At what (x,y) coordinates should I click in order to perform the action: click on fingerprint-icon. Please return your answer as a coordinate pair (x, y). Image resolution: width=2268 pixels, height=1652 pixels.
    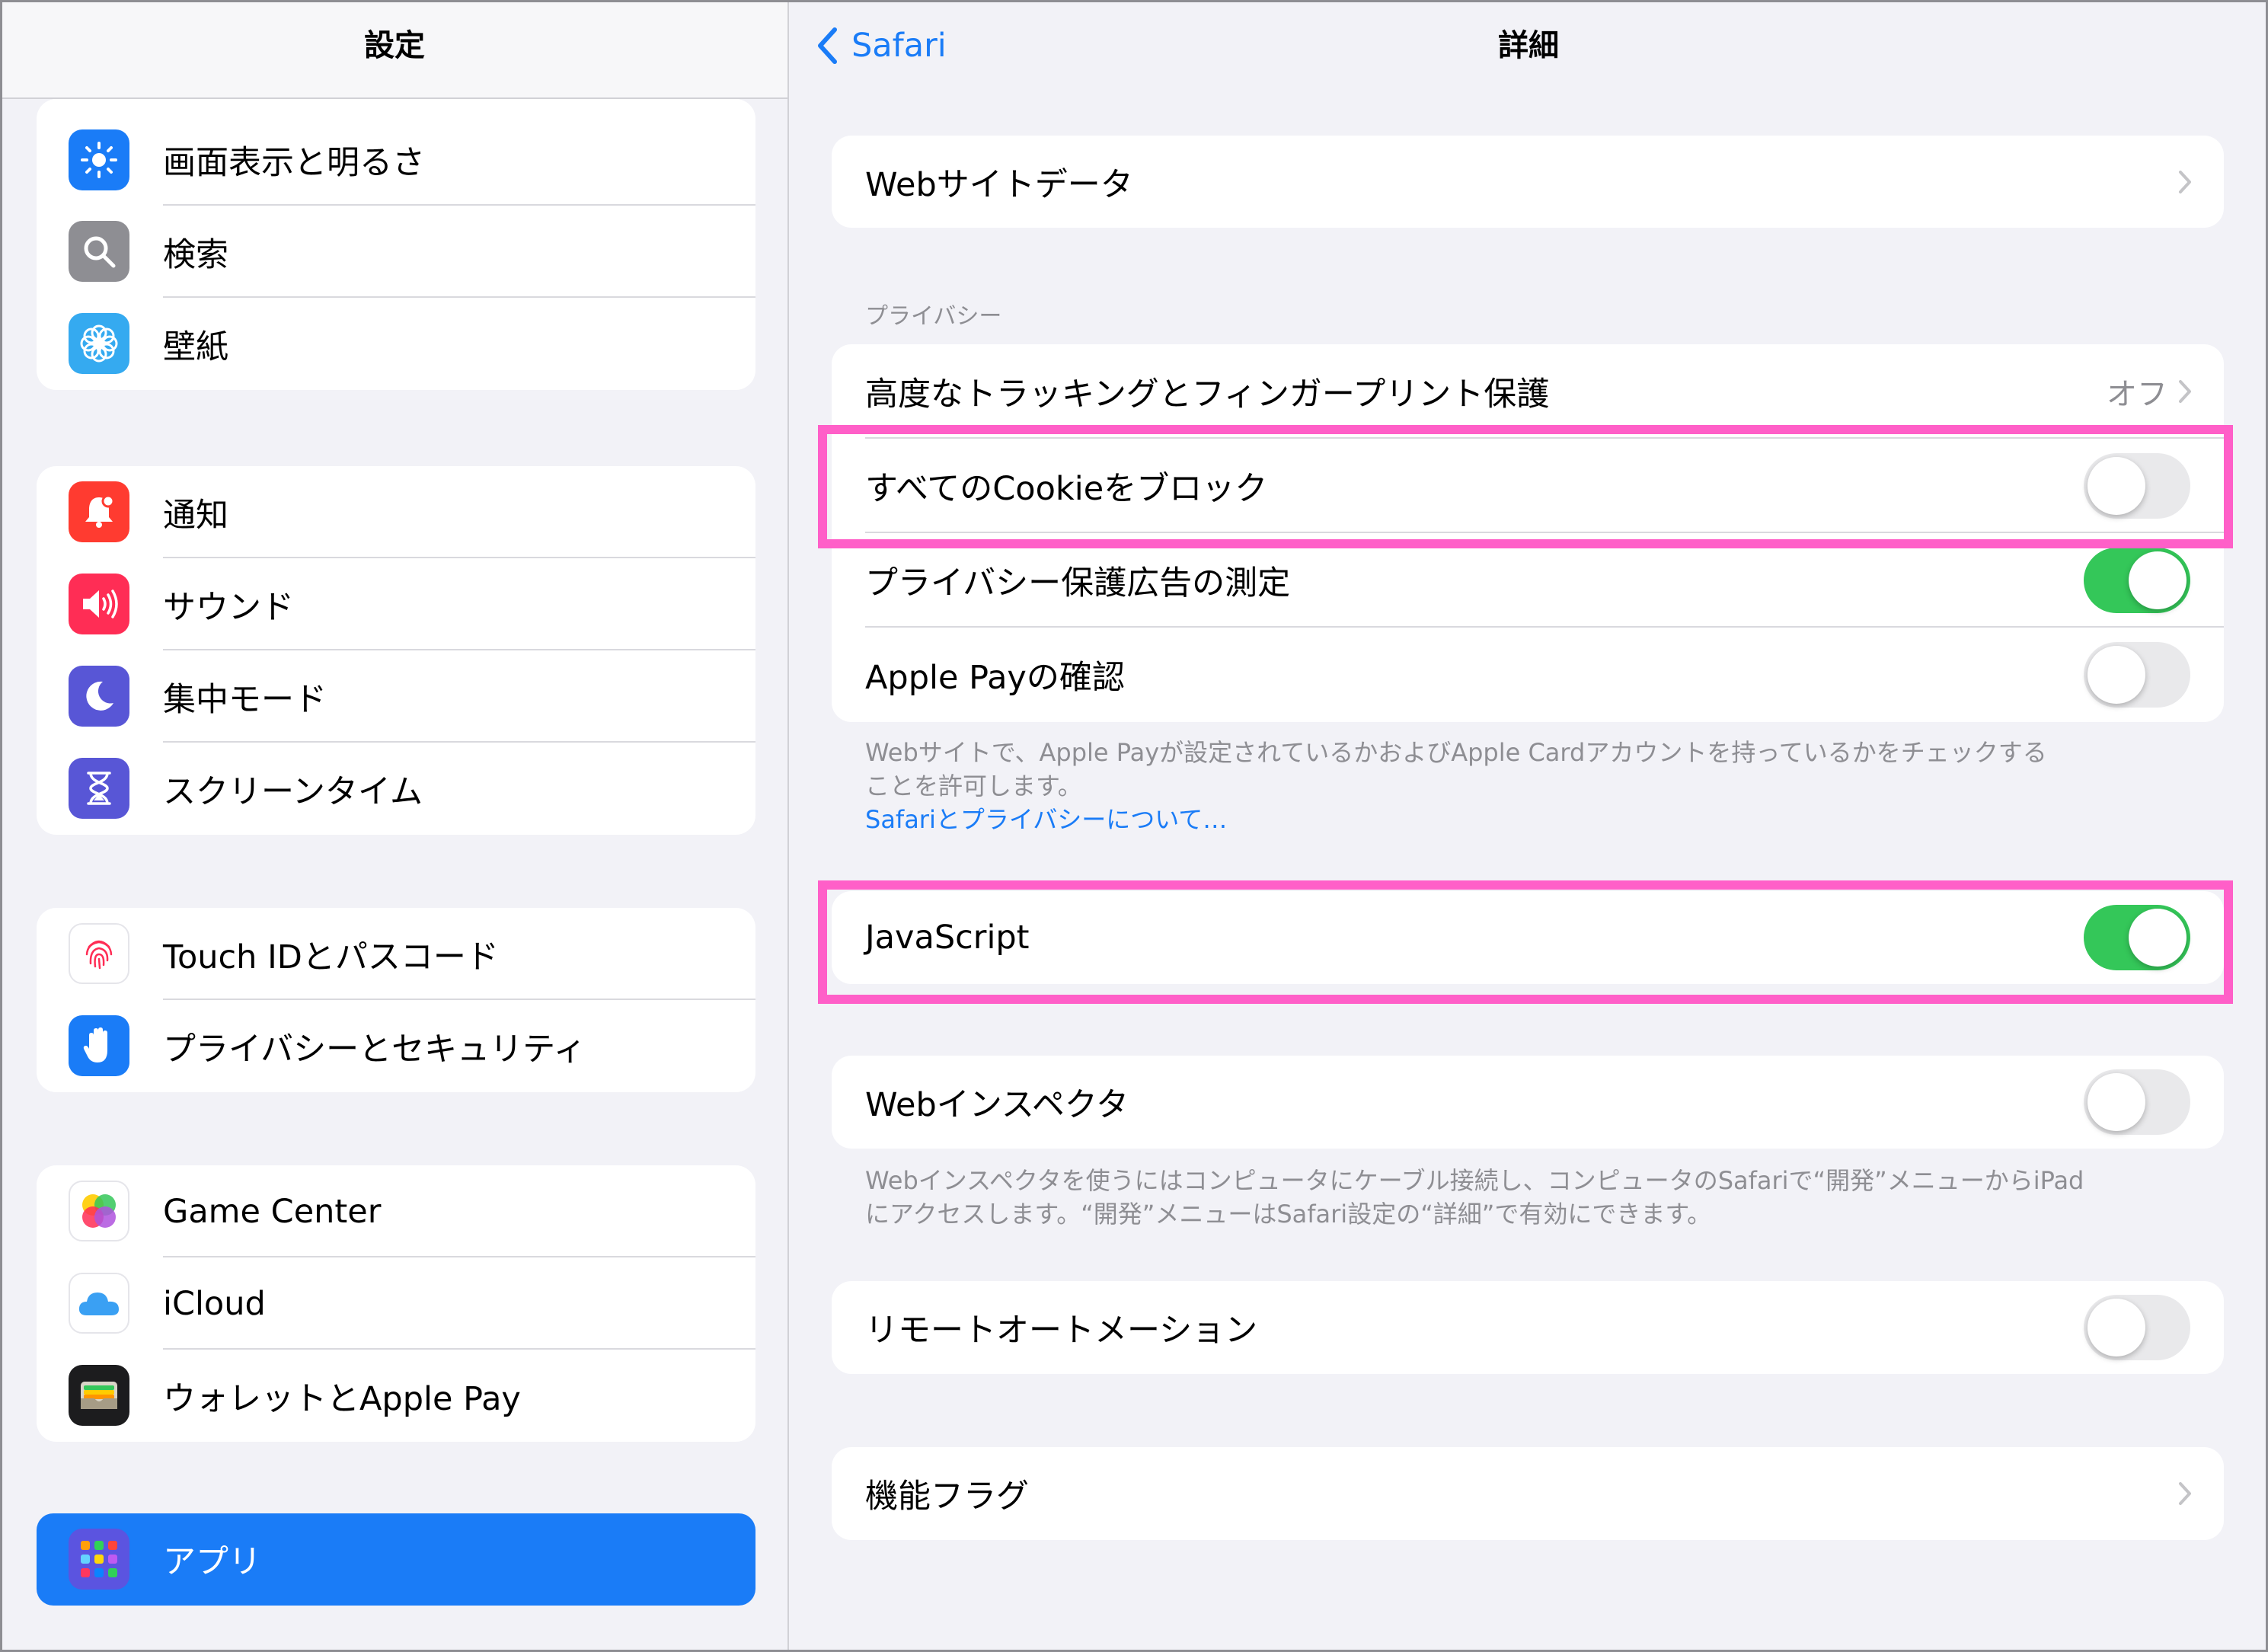
    Looking at the image, I should click on (99, 953).